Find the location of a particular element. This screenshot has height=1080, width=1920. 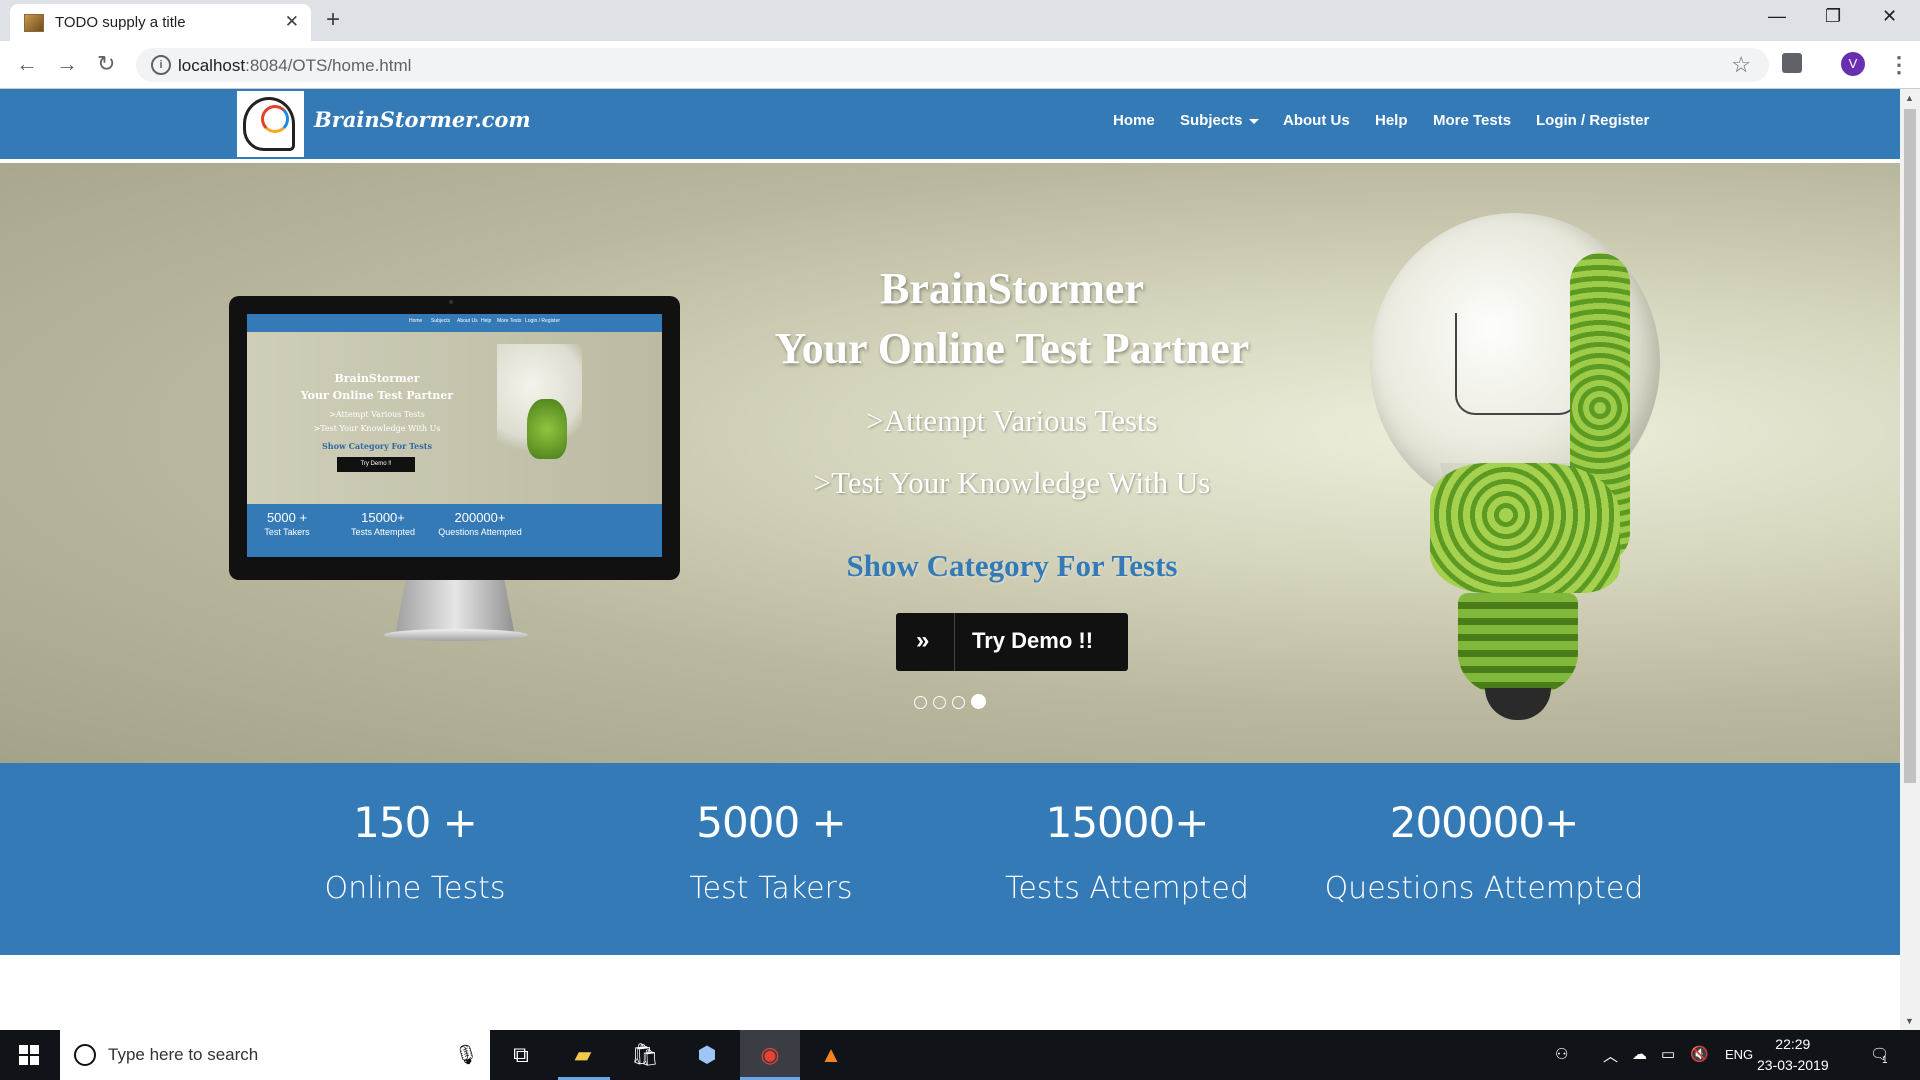

store-icon: 🛍 is located at coordinates (645, 1055).